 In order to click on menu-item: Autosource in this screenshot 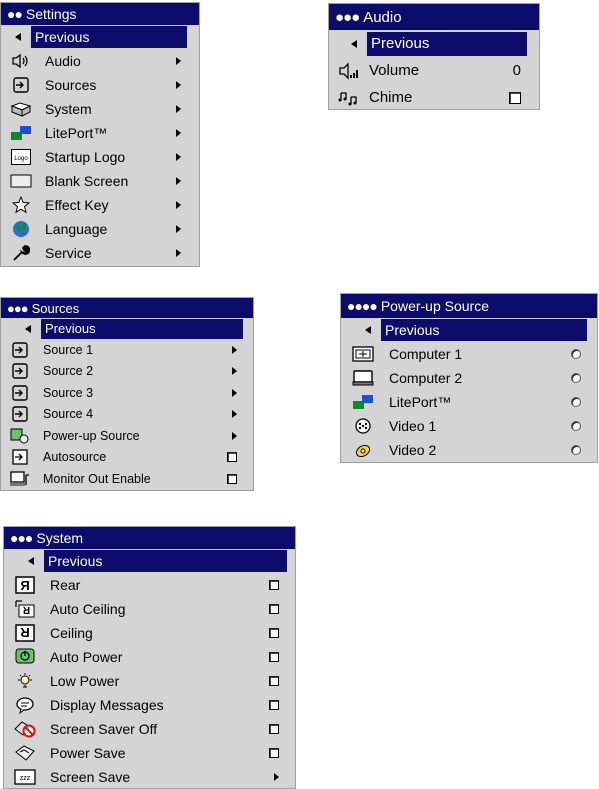, I will do `click(127, 458)`.